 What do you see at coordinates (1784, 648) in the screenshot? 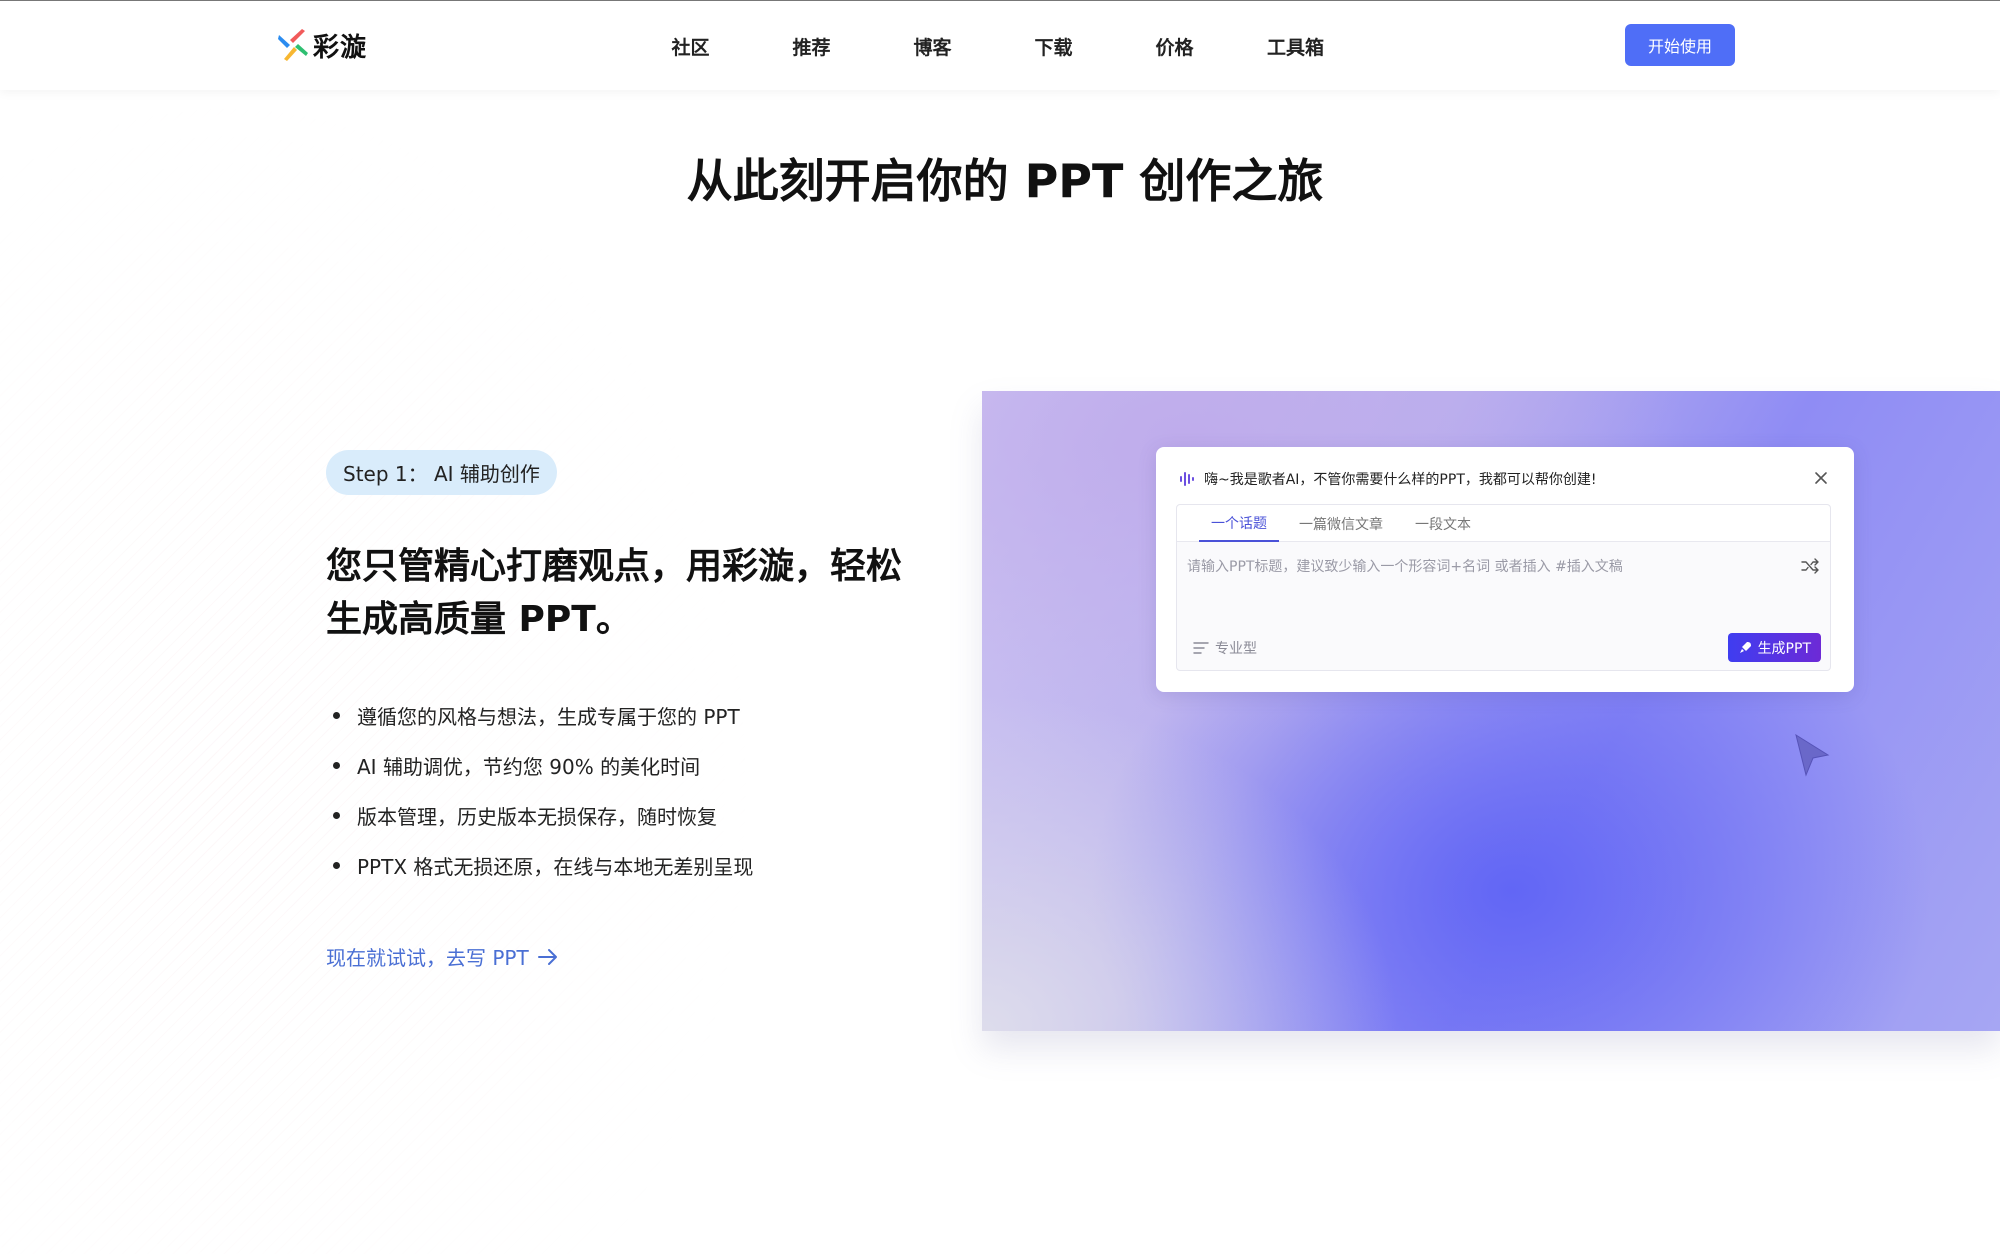
I see `generate-ppt-label: 生成PPT` at bounding box center [1784, 648].